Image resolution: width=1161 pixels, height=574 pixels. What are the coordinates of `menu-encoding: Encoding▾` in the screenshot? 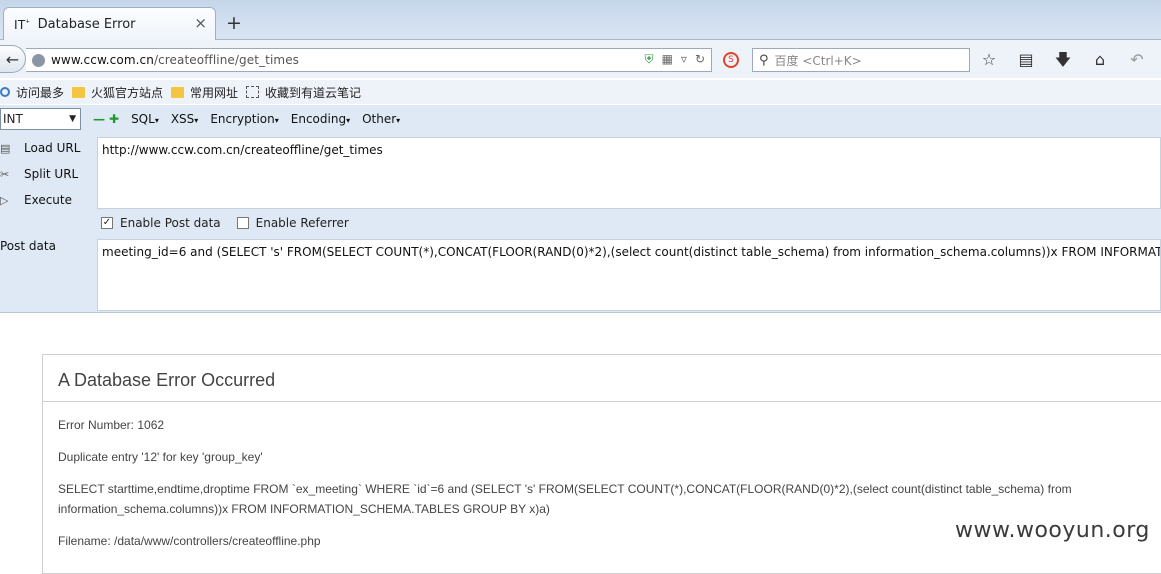 It's located at (320, 119).